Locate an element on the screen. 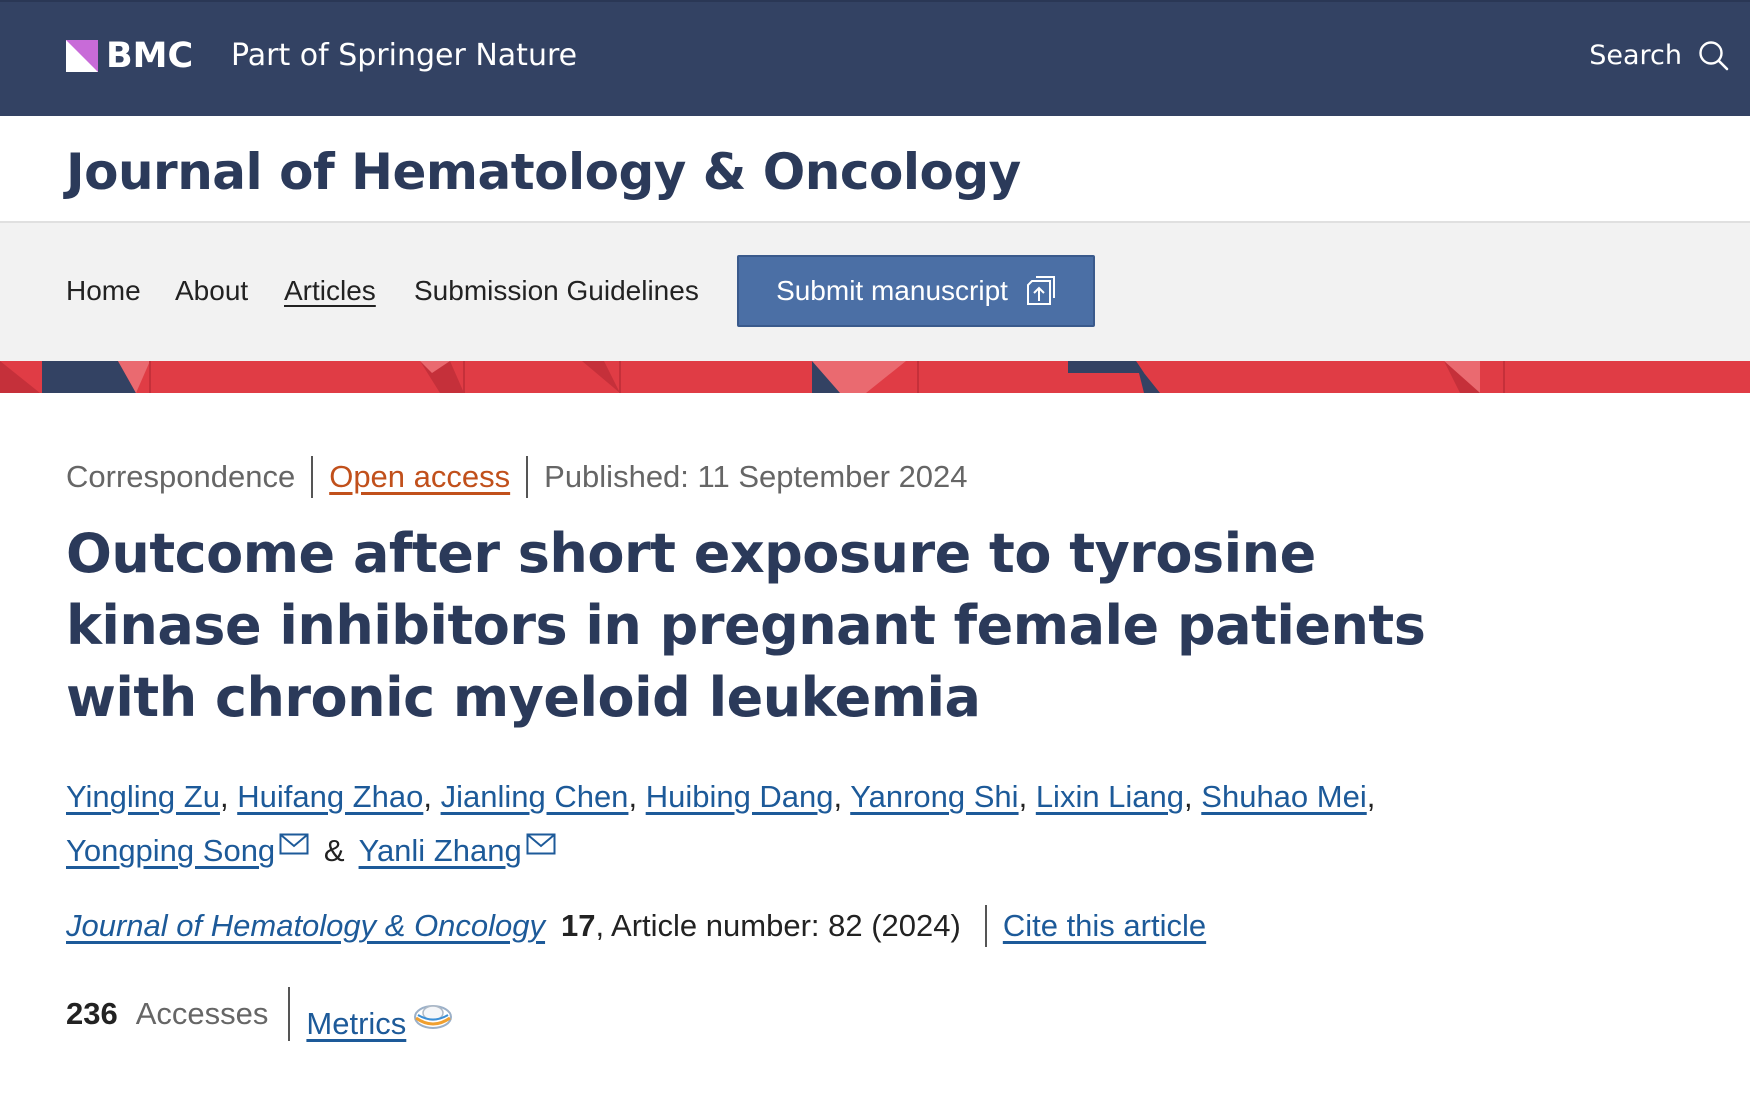 The height and width of the screenshot is (1104, 1750). cite-this-article-link: Cite this article is located at coordinates (1104, 926).